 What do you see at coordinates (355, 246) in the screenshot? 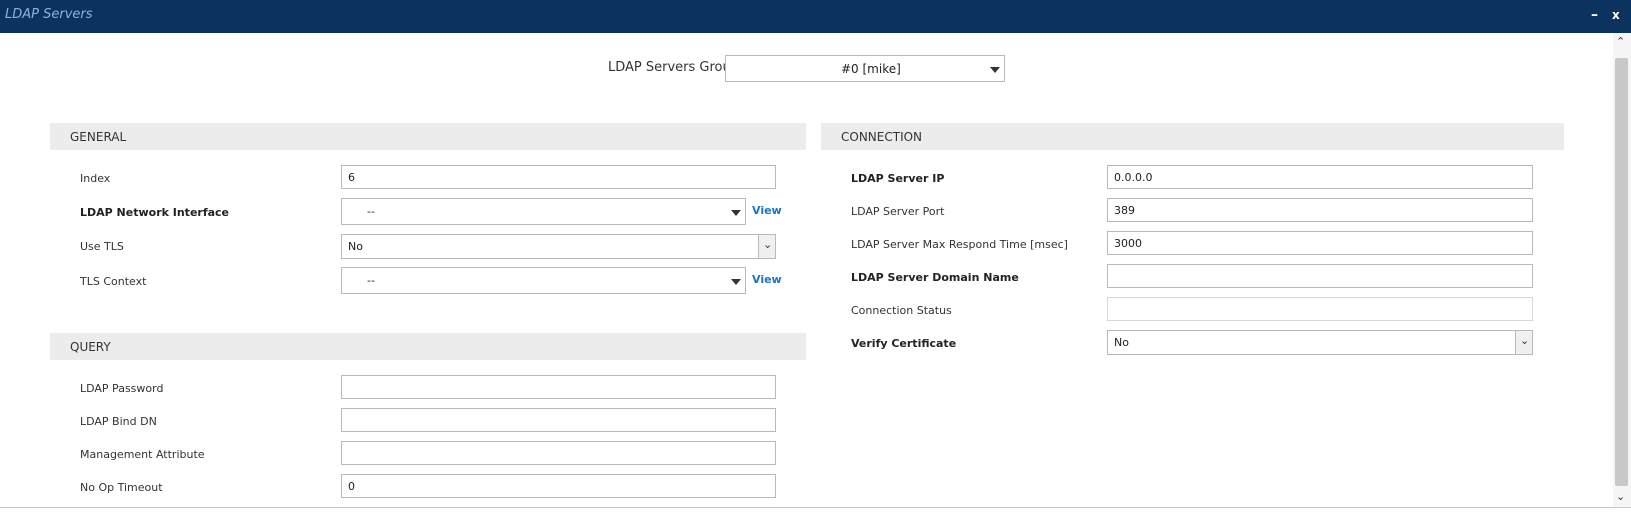
I see `use-tls-value: No` at bounding box center [355, 246].